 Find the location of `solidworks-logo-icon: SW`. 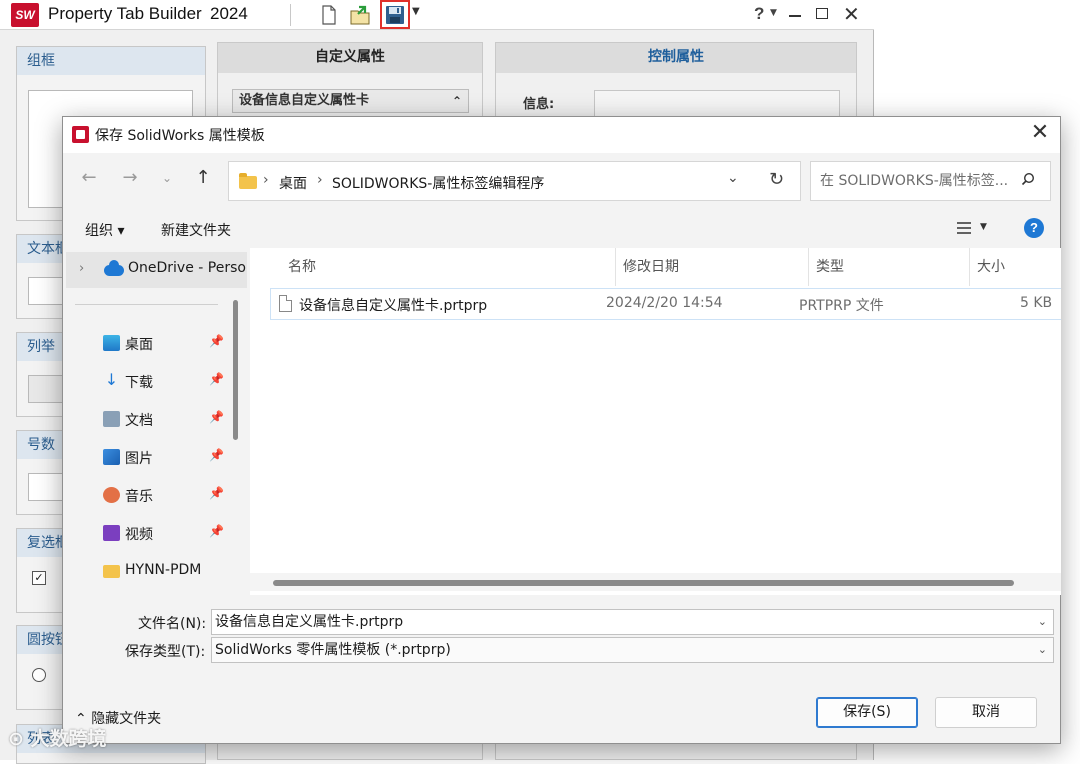

solidworks-logo-icon: SW is located at coordinates (25, 15).